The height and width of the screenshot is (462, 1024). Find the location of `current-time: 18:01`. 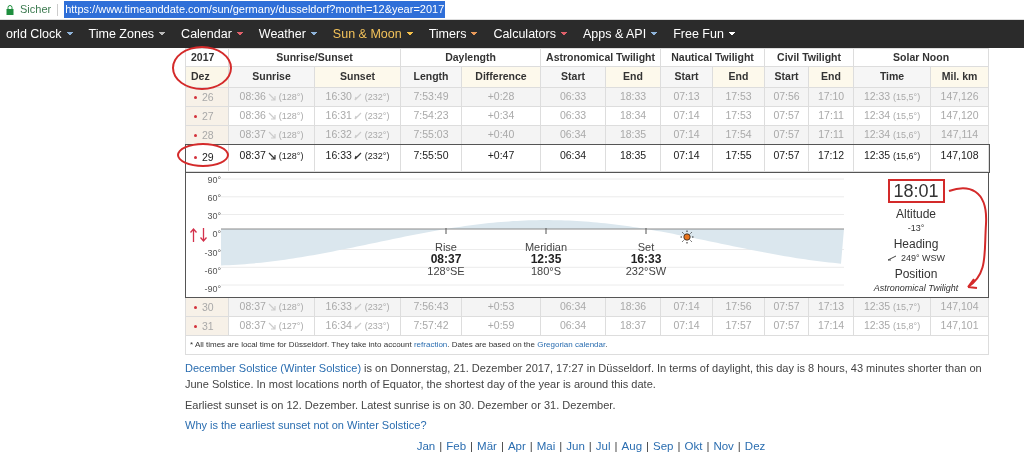

current-time: 18:01 is located at coordinates (916, 191).